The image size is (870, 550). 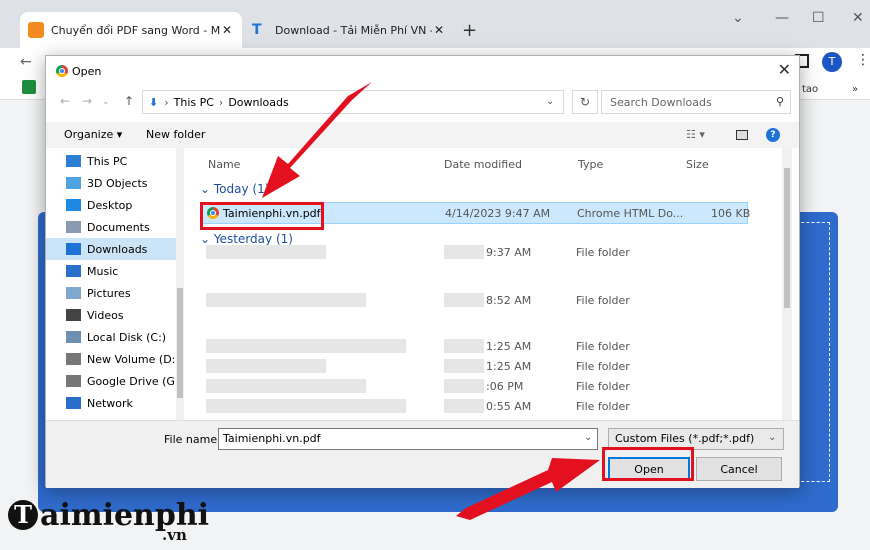 I want to click on brand-suffix: .vn, so click(x=174, y=535).